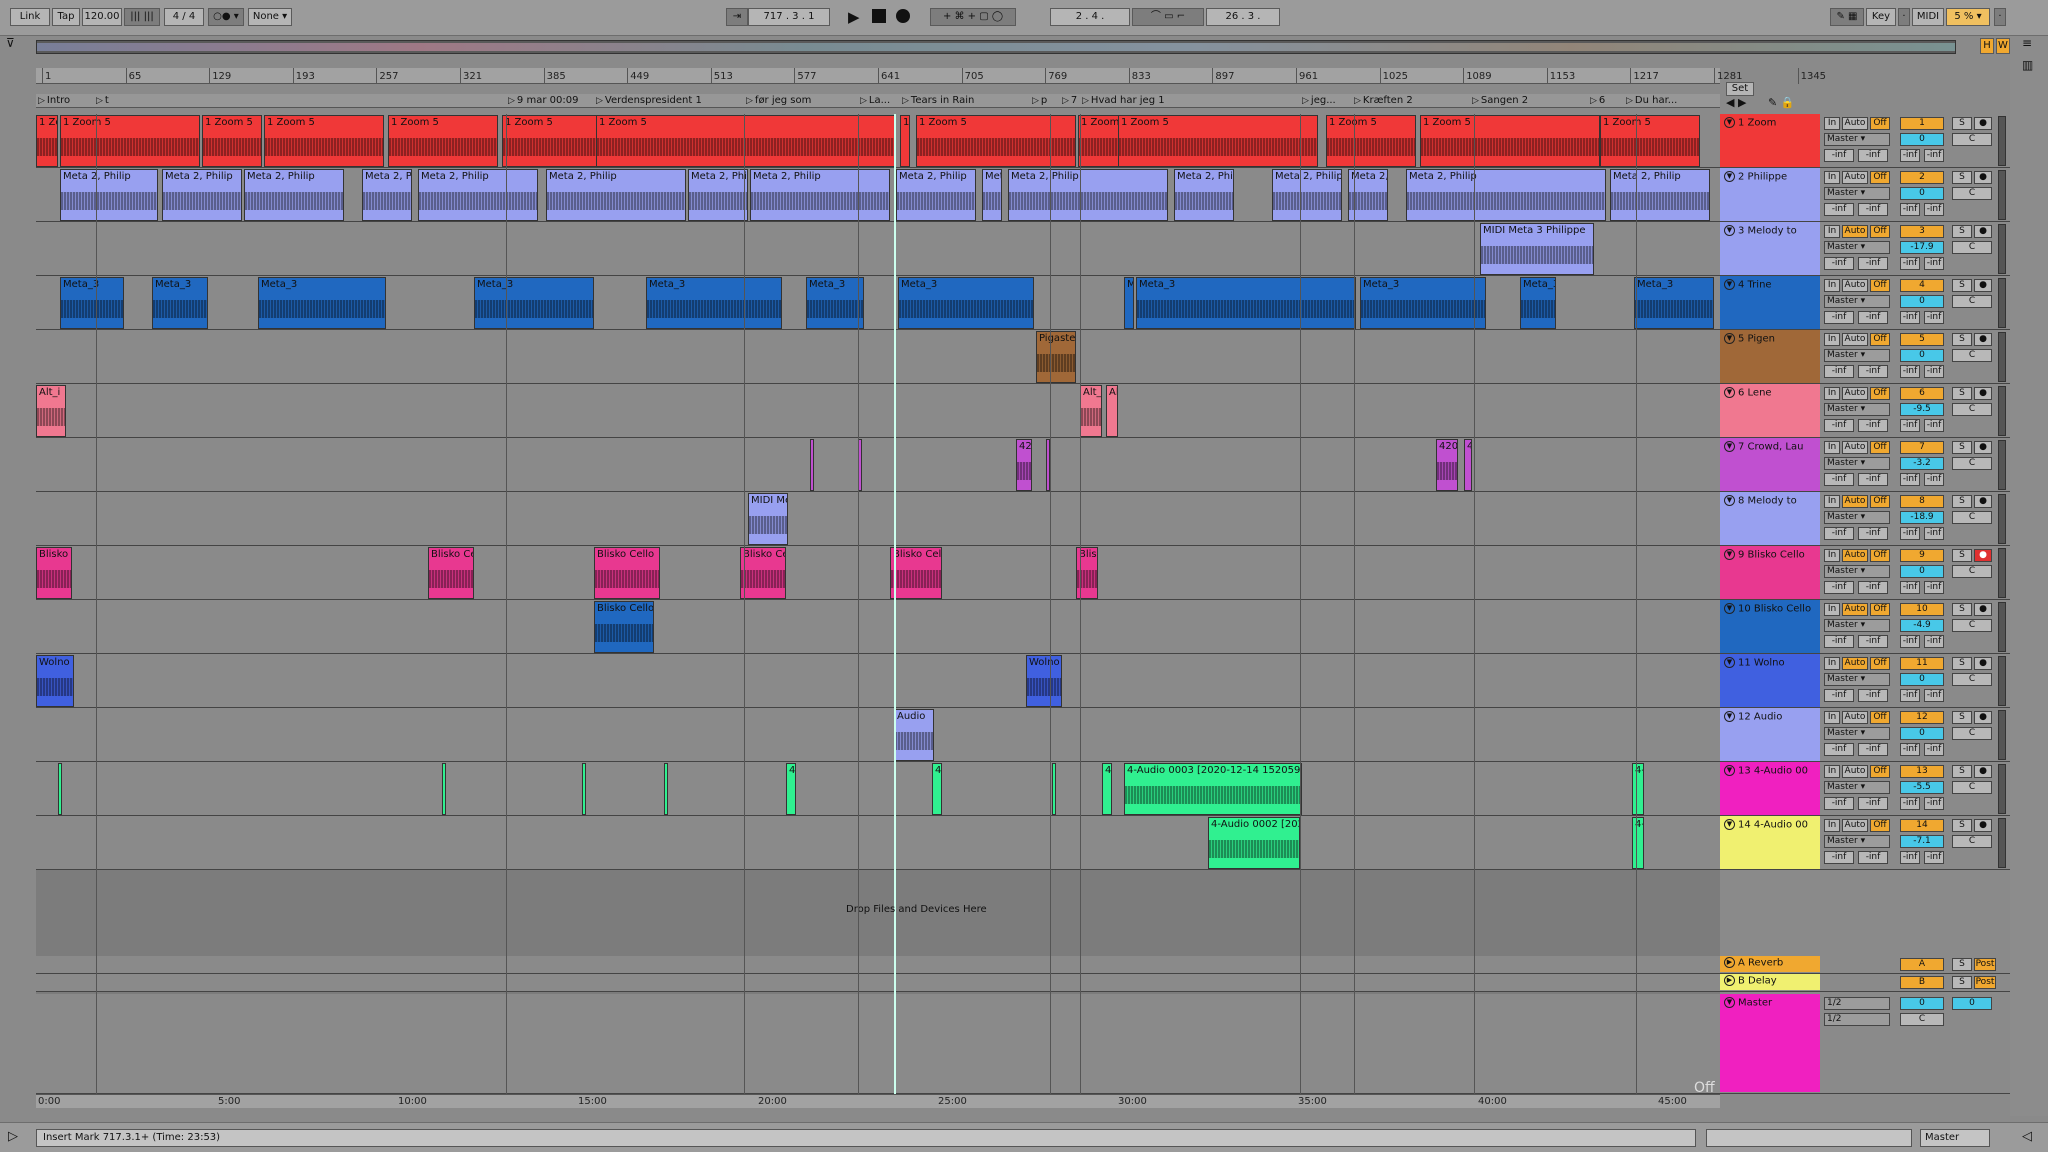  Describe the element at coordinates (938, 100) in the screenshot. I see `locator-marker: Tears in Rain` at that location.